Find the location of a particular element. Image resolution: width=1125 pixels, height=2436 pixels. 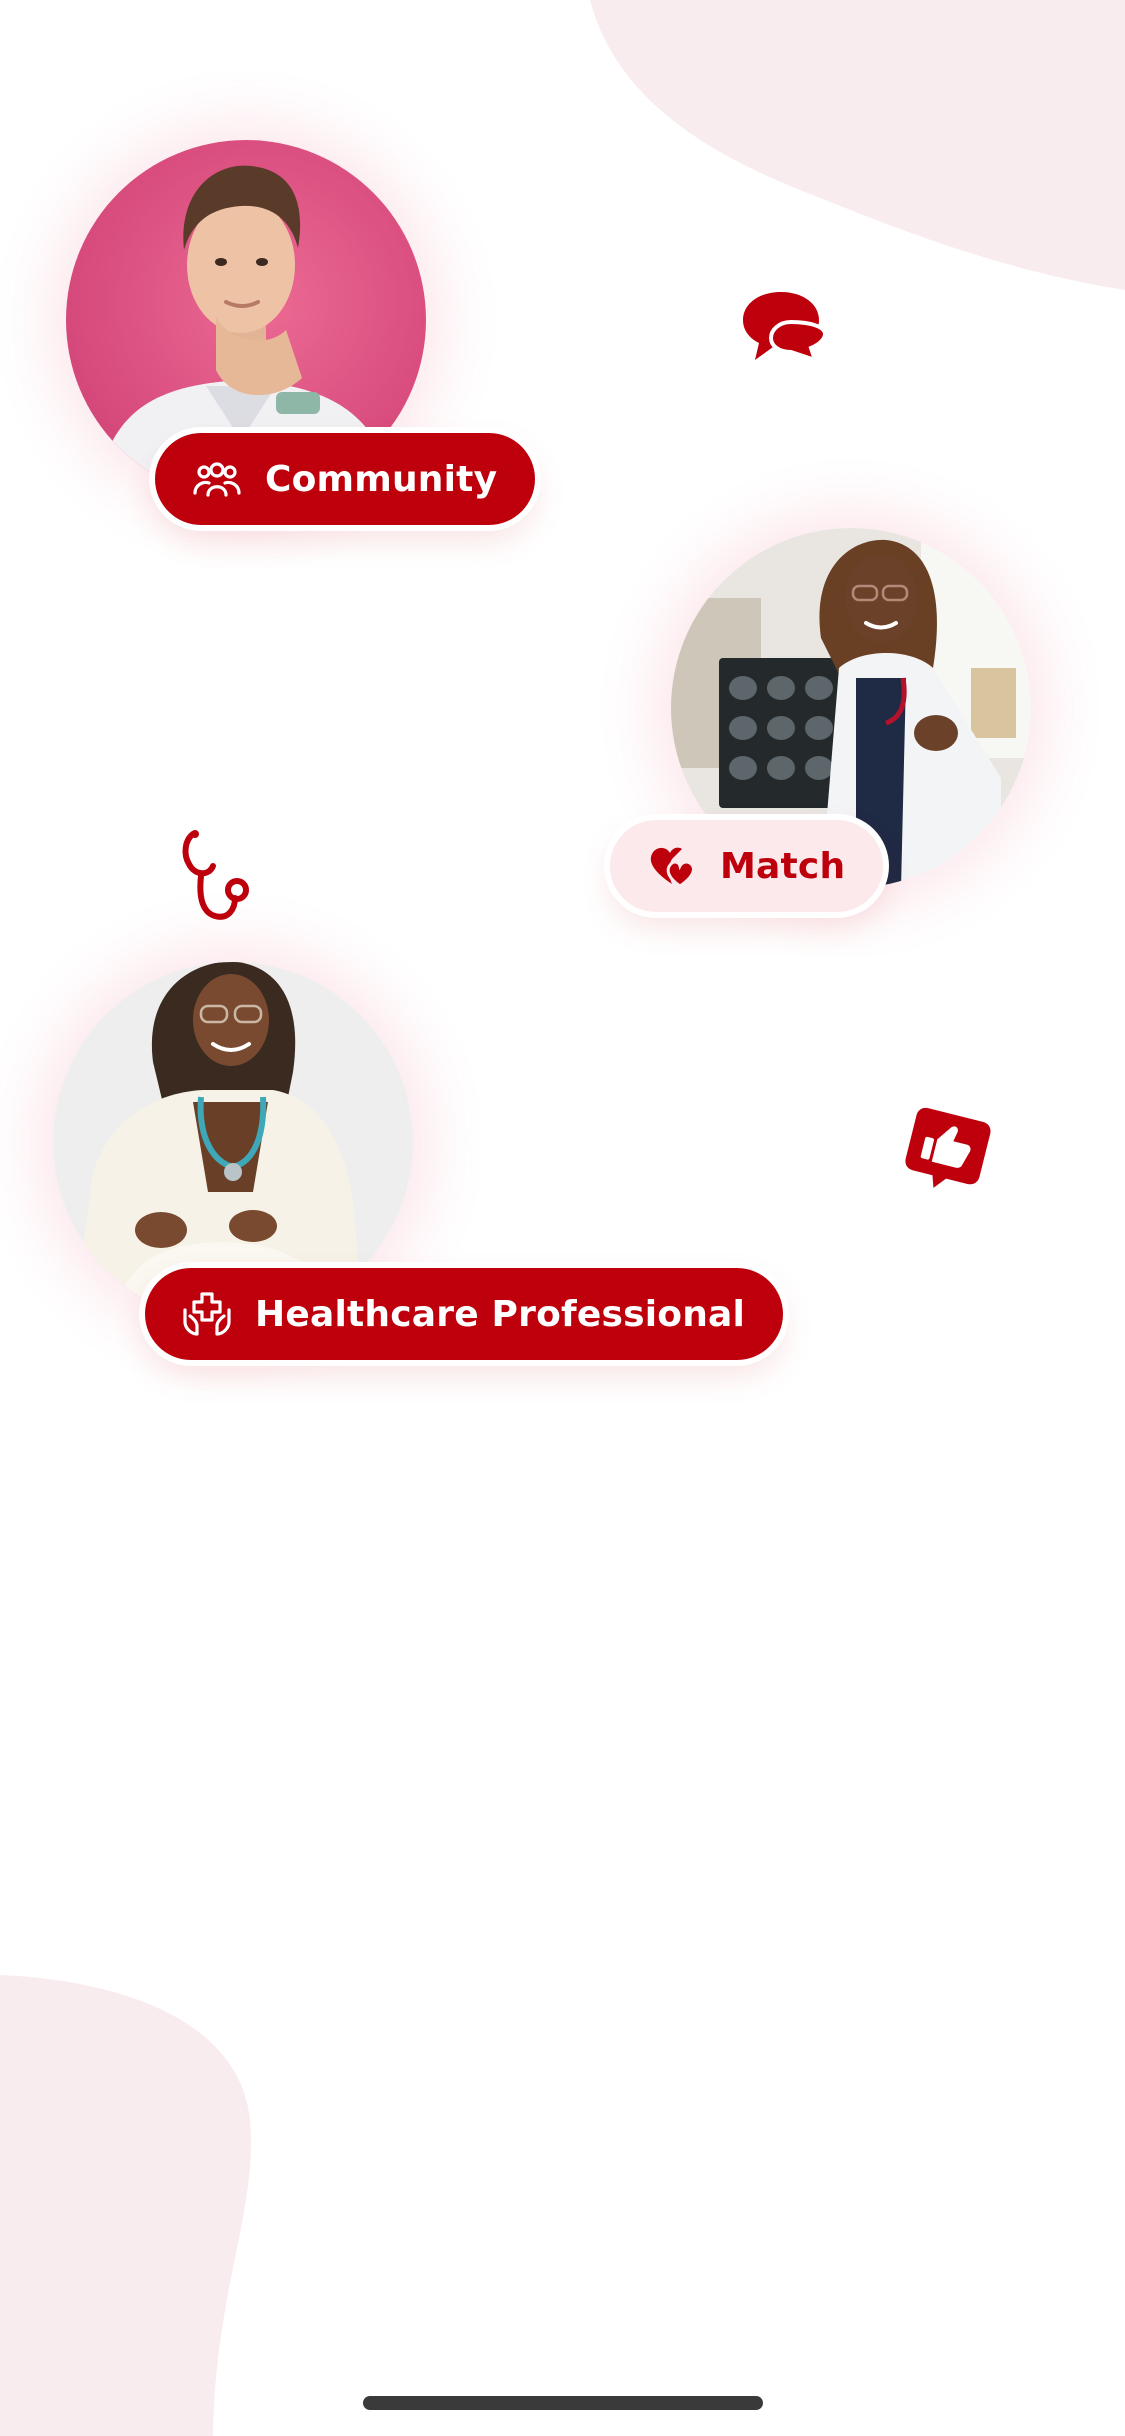

community-pill: Community is located at coordinates (345, 479).